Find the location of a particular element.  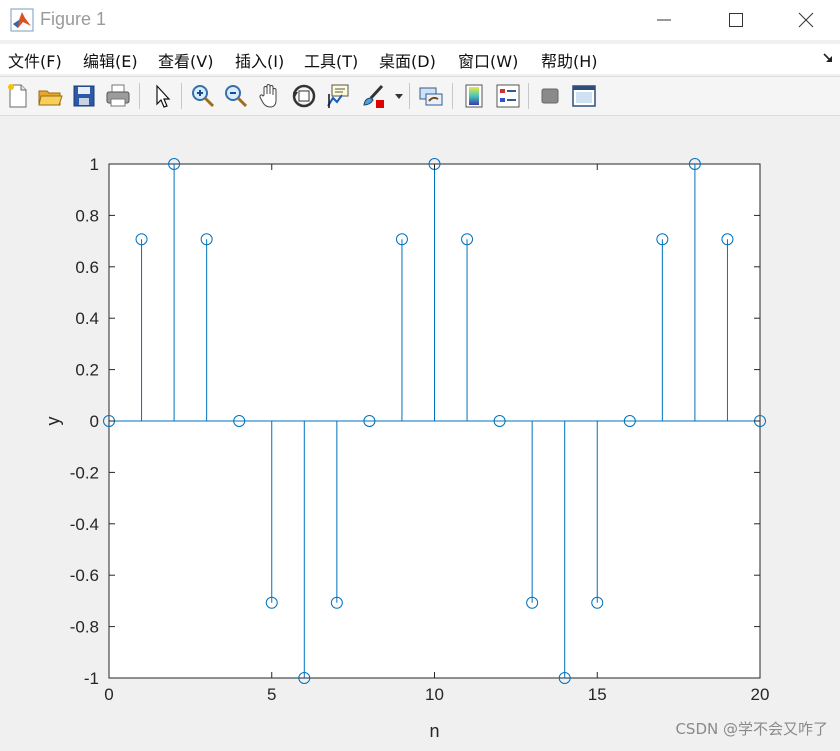

x-tick-label: 10 is located at coordinates (434, 694).